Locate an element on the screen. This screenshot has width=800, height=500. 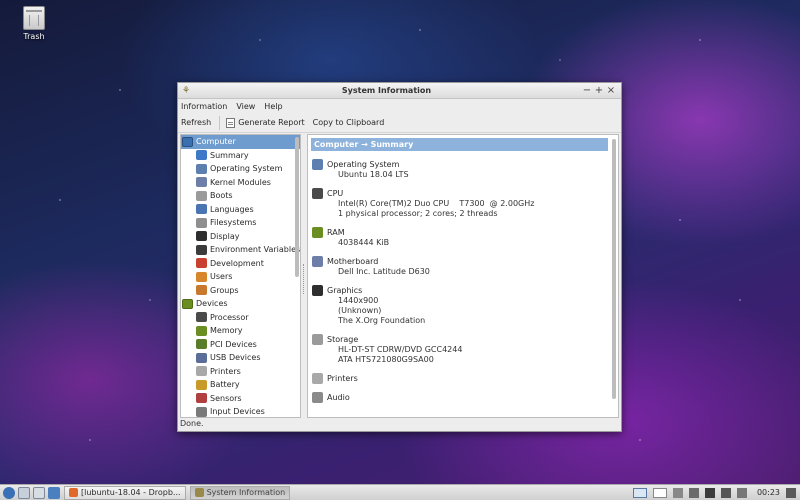
clock: 00:23 is located at coordinates (768, 492).